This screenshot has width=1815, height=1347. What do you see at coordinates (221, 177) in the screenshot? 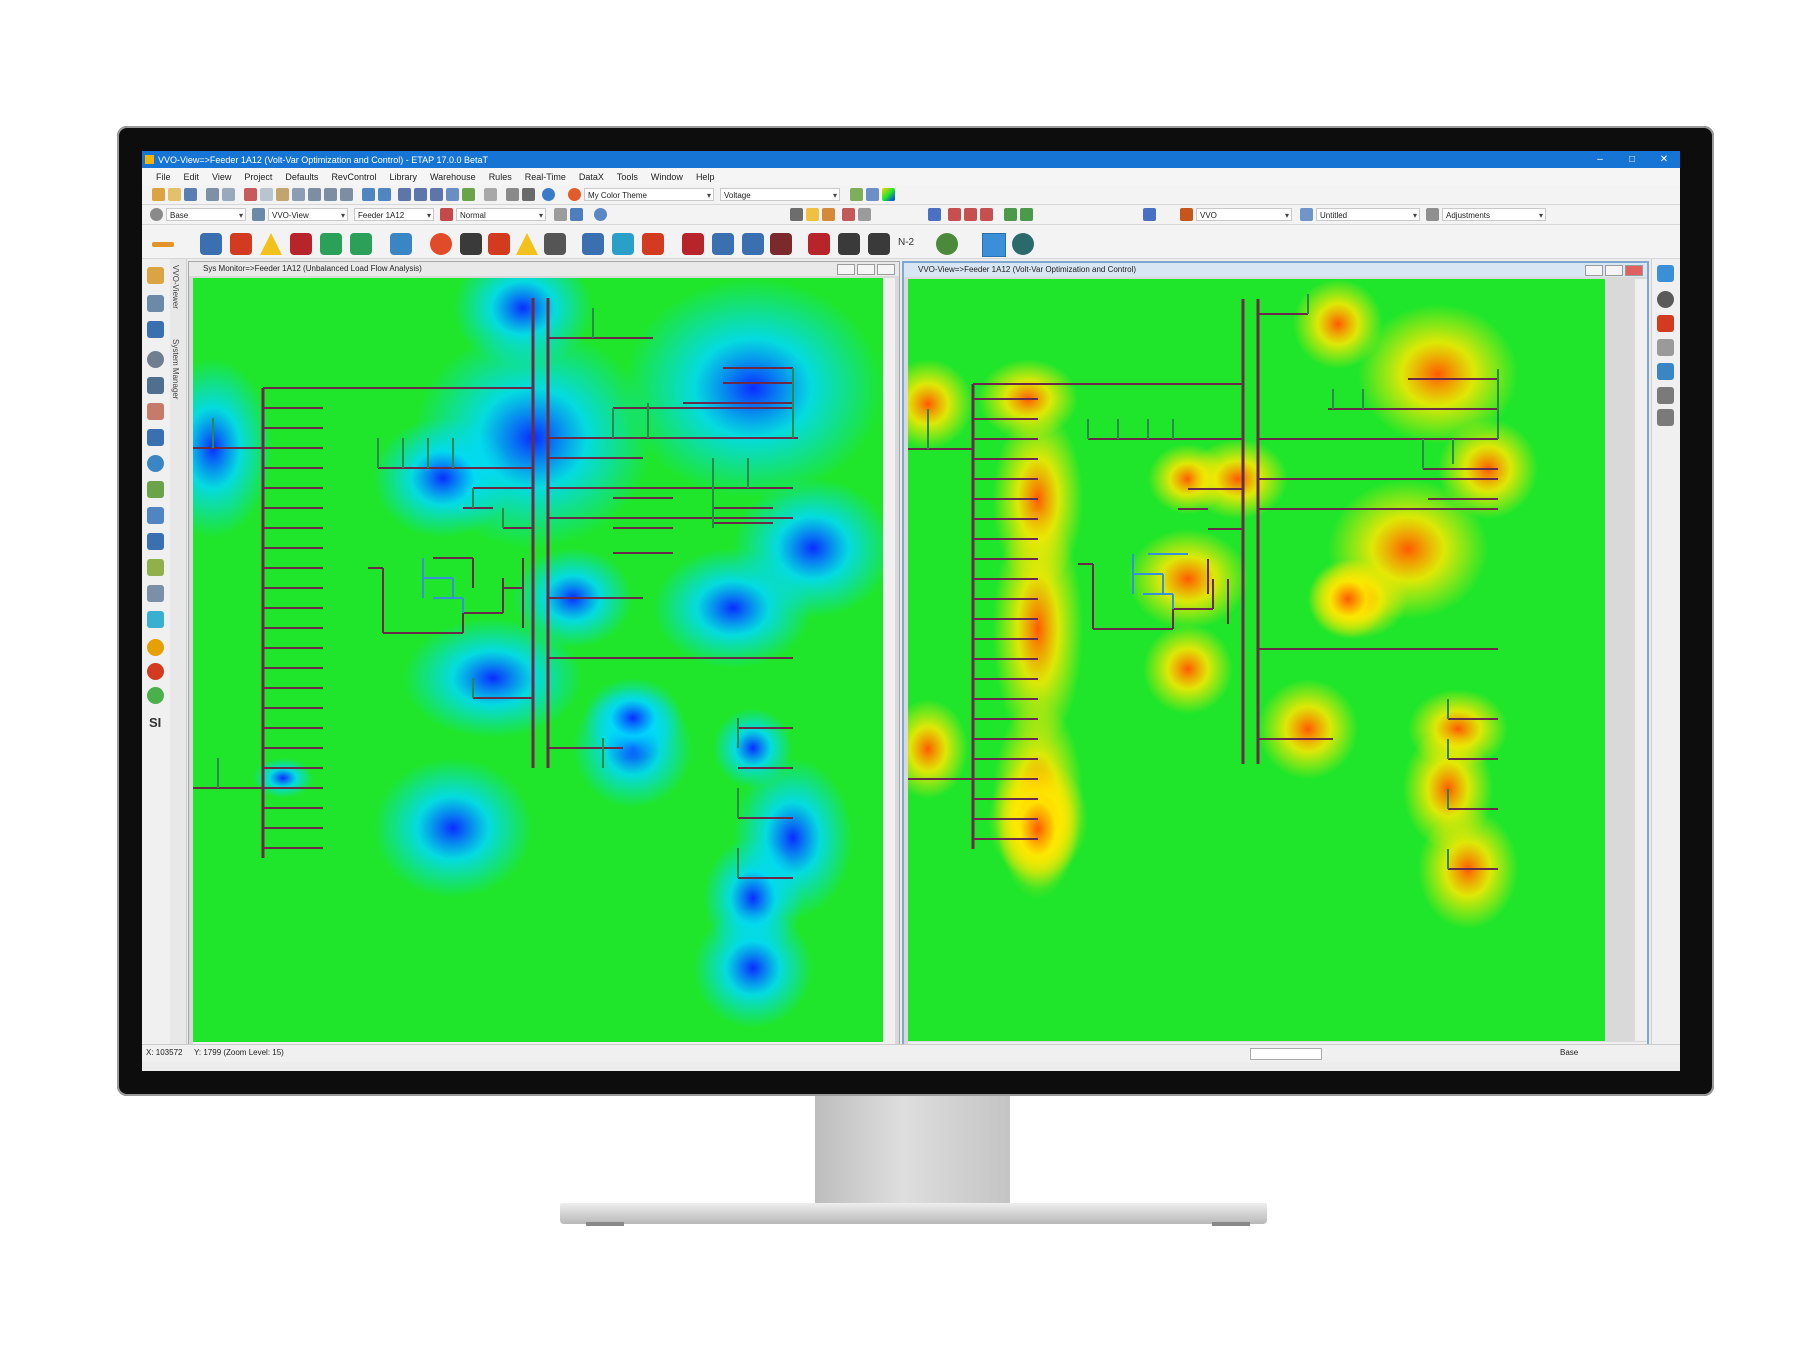
I see `menu-view: View` at bounding box center [221, 177].